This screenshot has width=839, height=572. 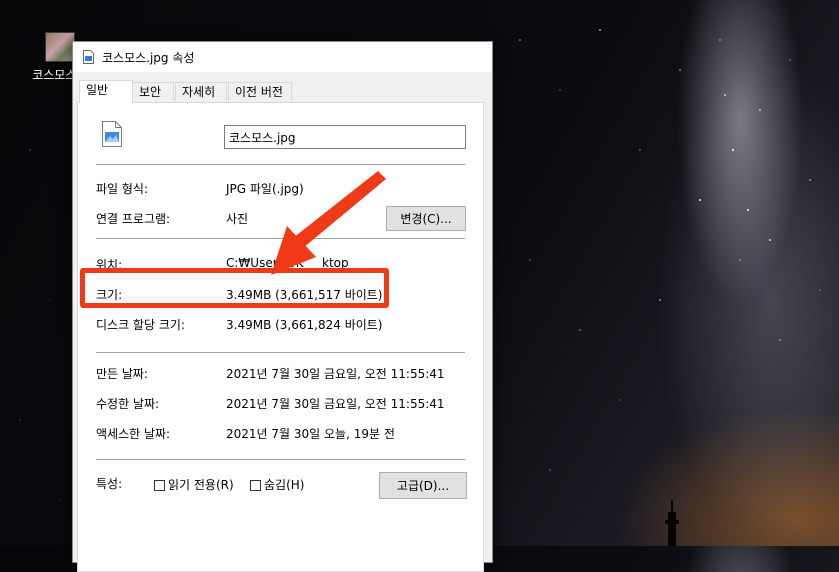 What do you see at coordinates (265, 189) in the screenshot?
I see `file-type-value: JPG 파일(.jpg)` at bounding box center [265, 189].